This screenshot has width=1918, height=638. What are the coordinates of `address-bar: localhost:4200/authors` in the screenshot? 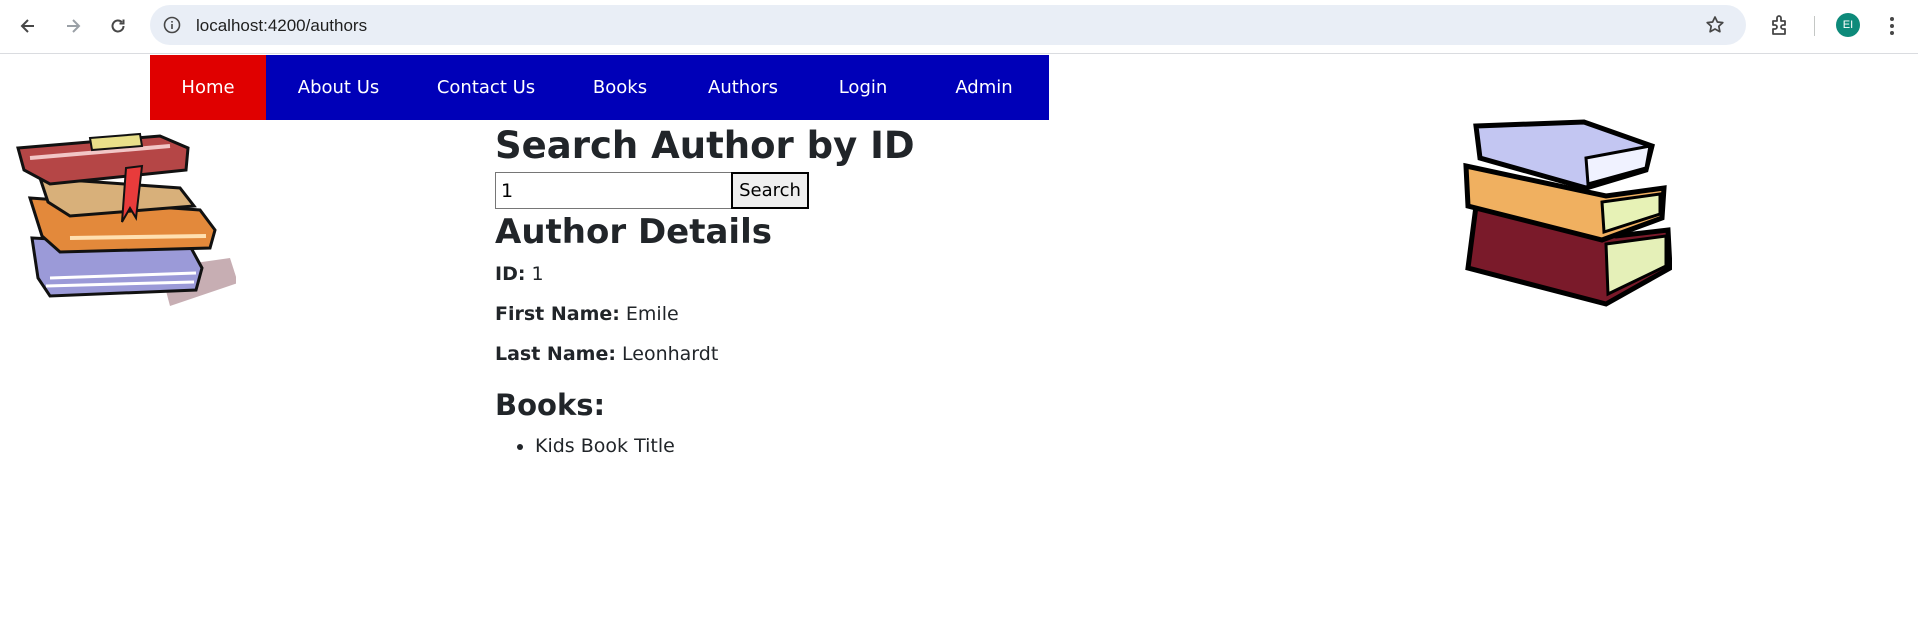 It's located at (948, 25).